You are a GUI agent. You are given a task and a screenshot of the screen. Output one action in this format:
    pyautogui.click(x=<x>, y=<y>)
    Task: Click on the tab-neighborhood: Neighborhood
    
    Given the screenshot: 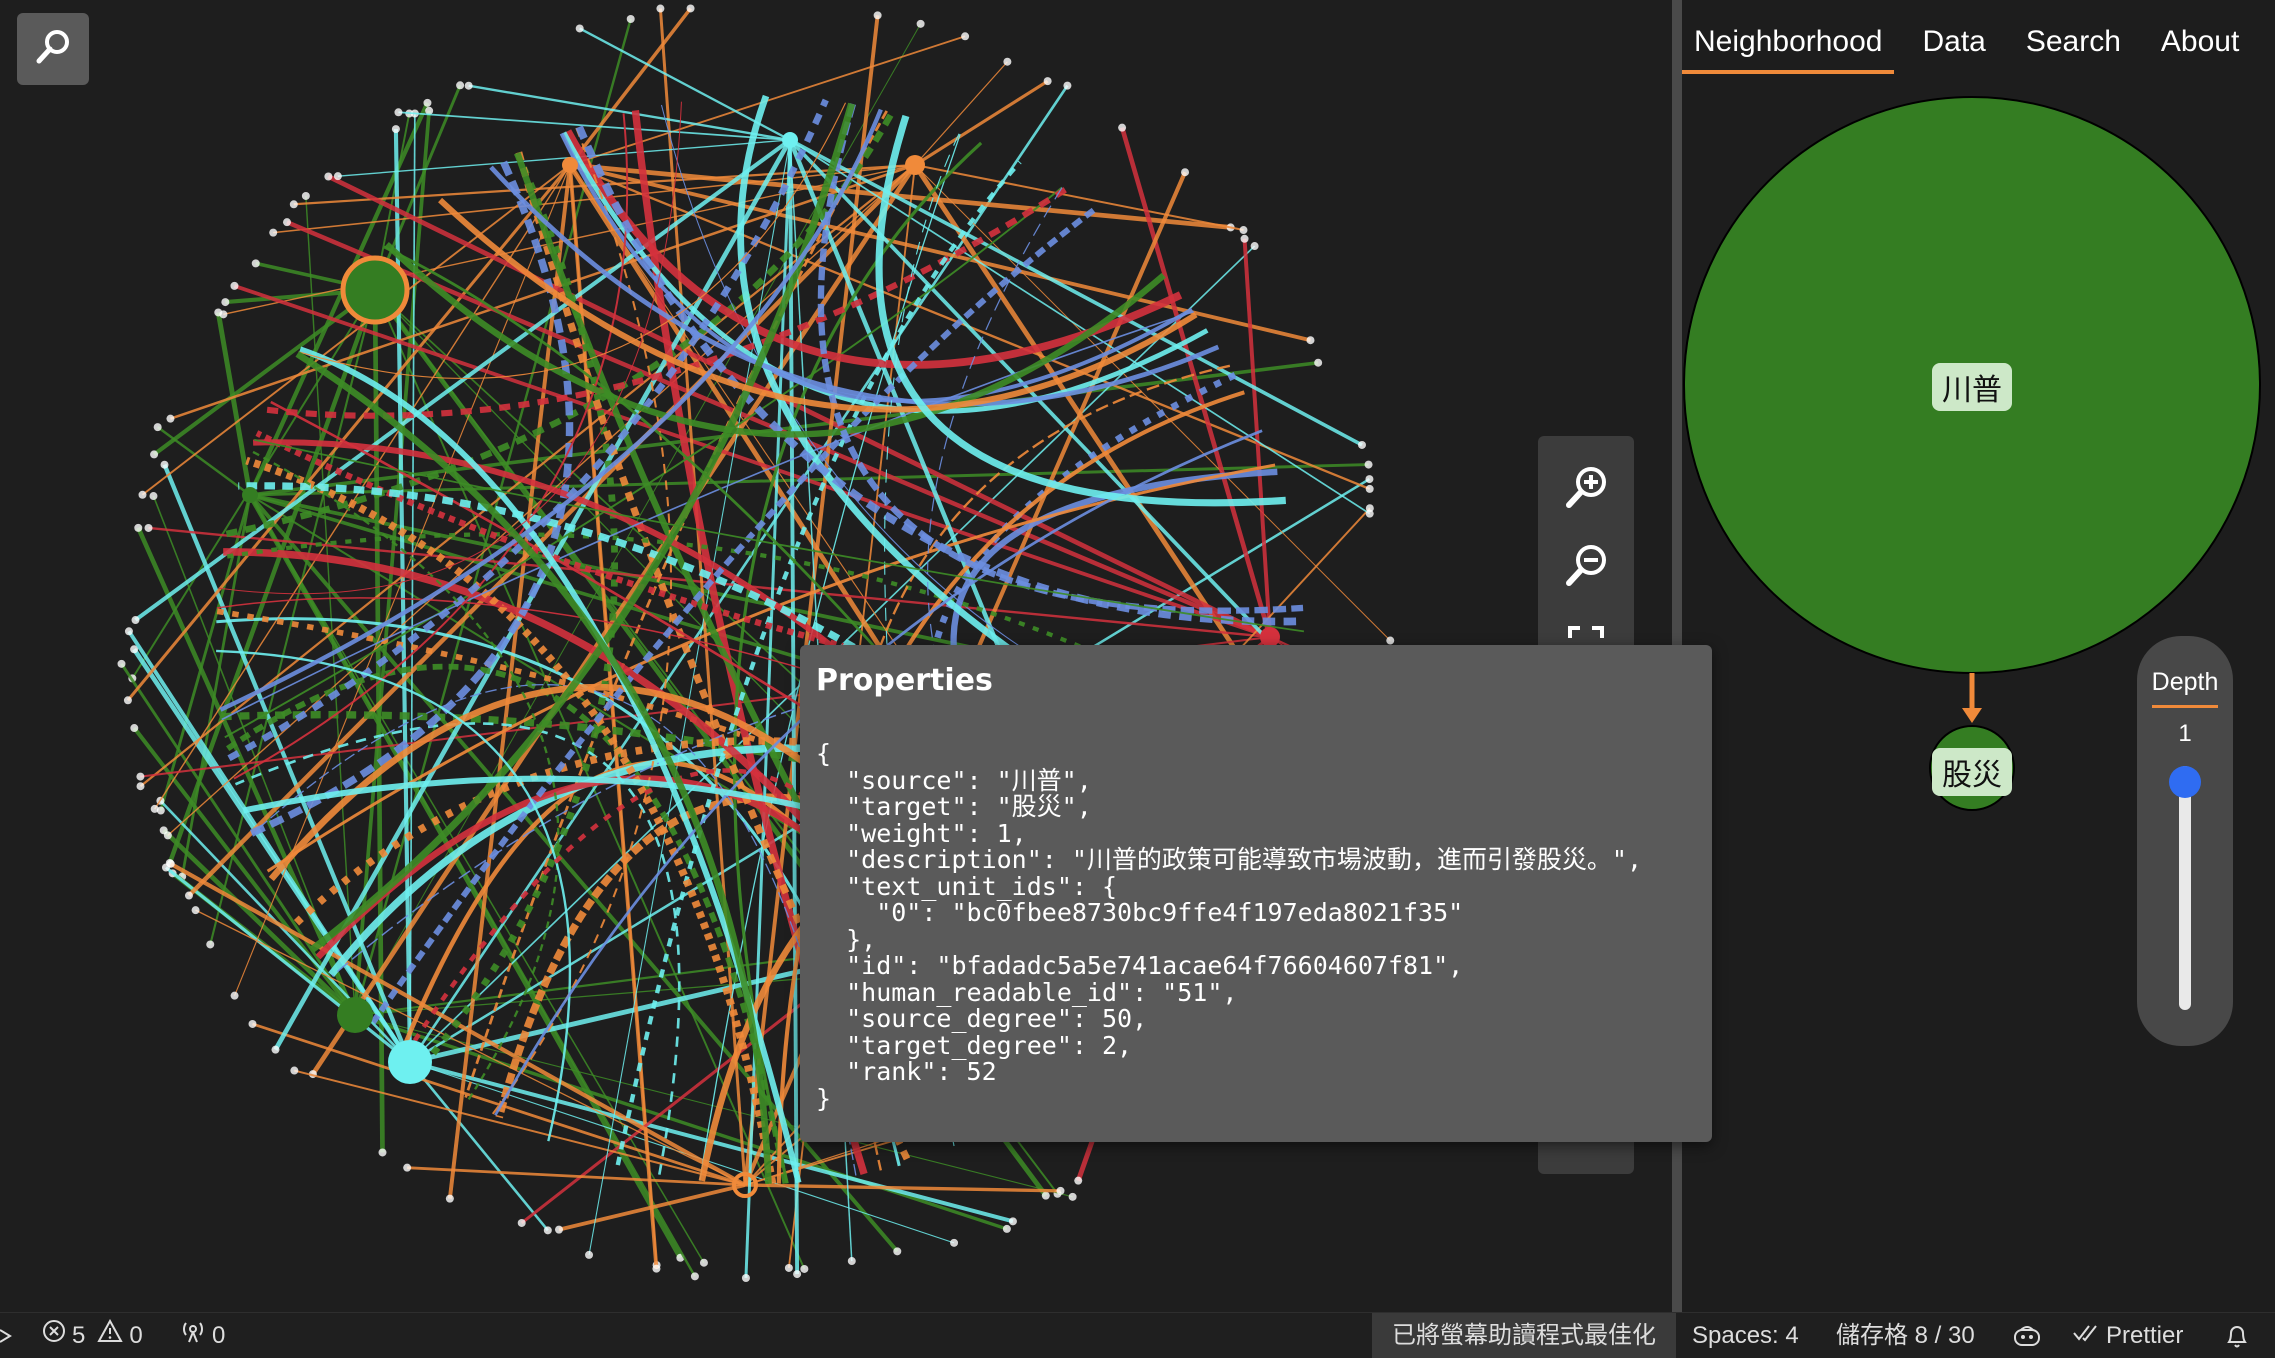 What is the action you would take?
    pyautogui.click(x=1788, y=47)
    